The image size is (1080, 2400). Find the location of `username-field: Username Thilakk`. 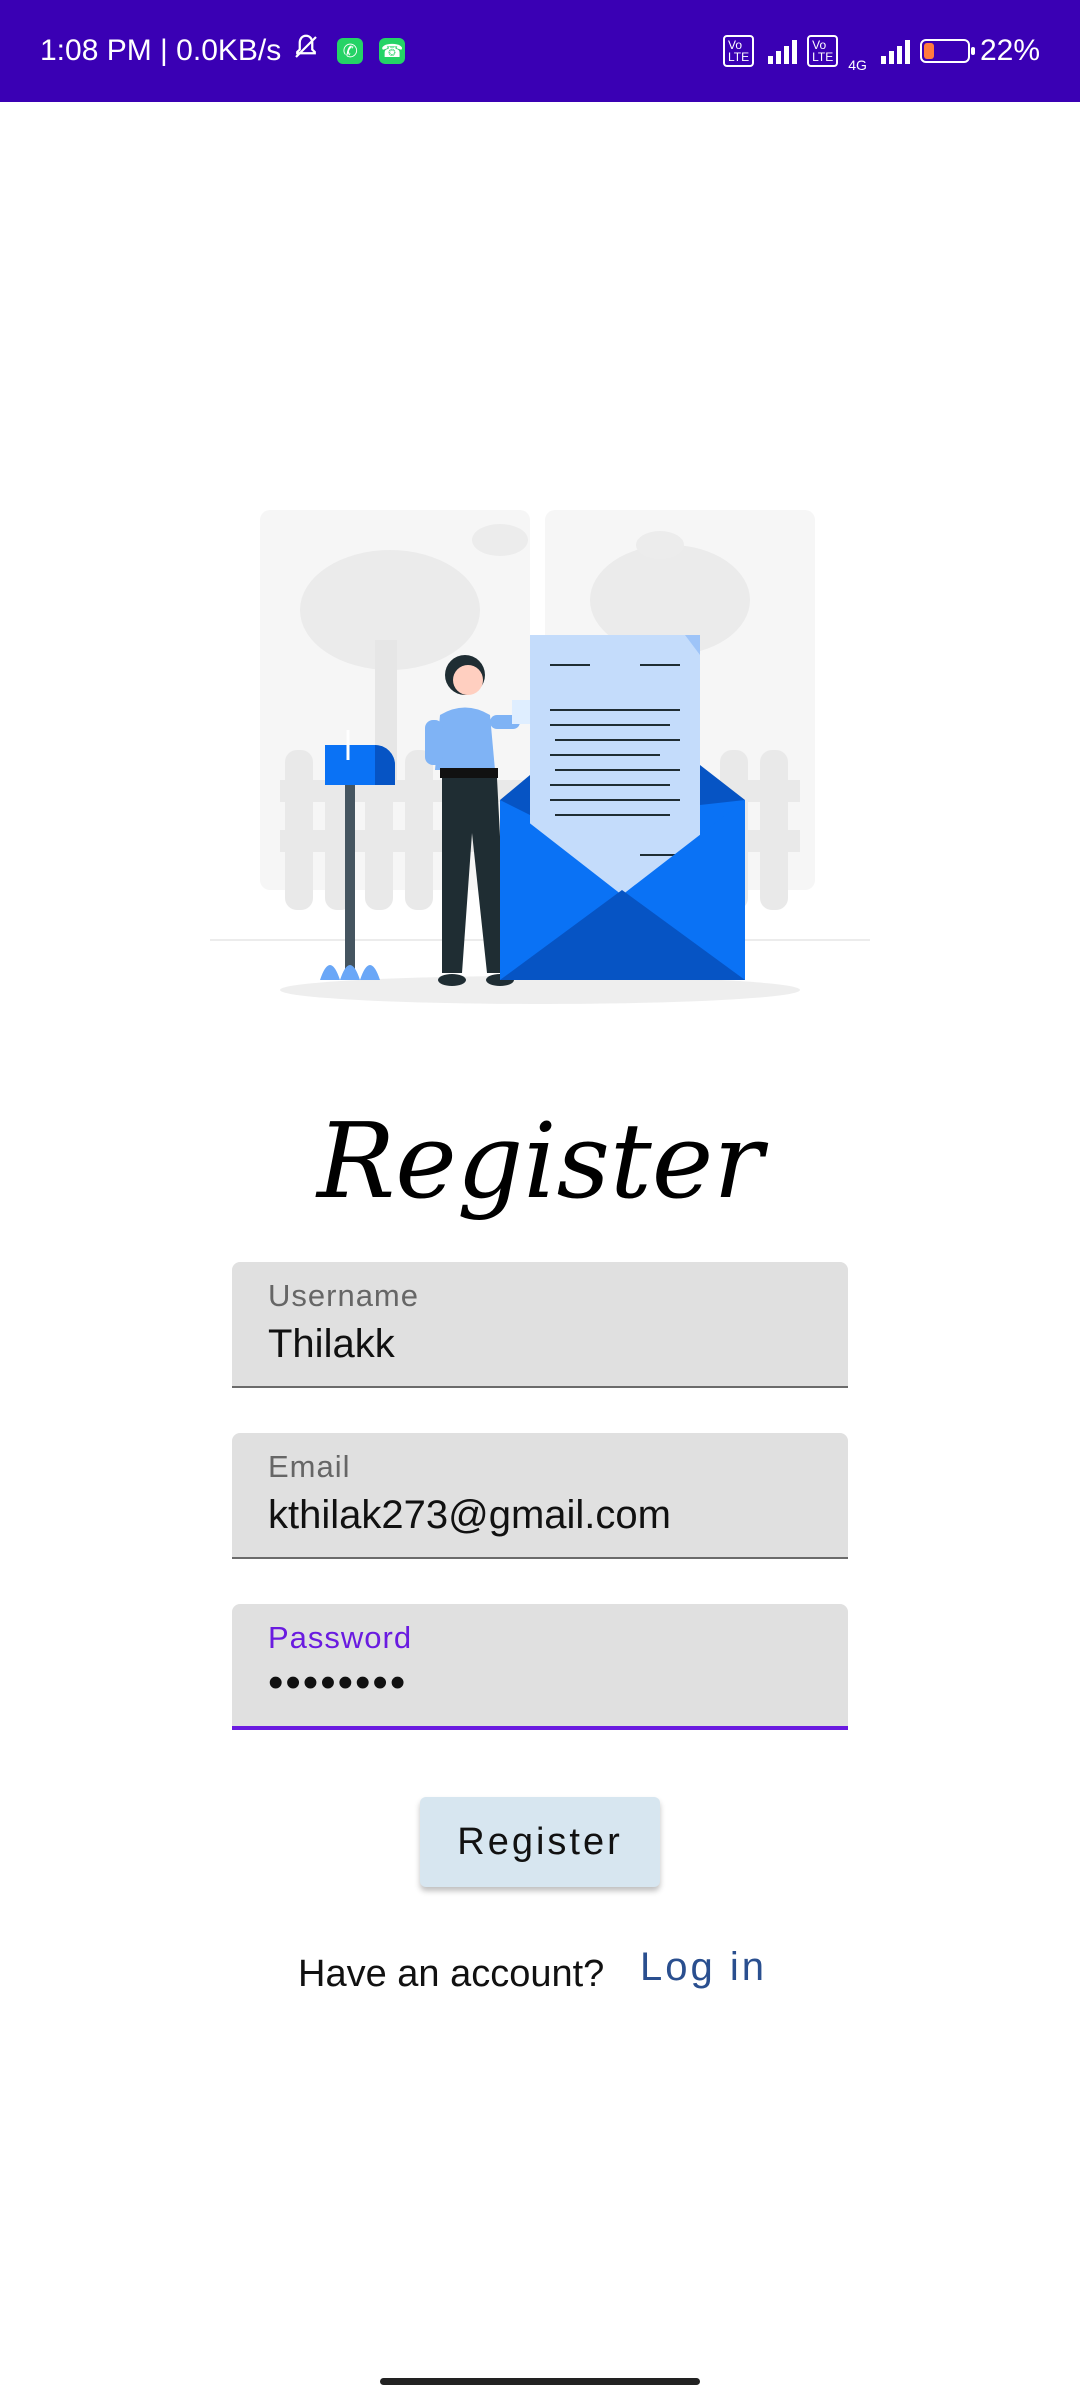

username-field: Username Thilakk is located at coordinates (540, 1325).